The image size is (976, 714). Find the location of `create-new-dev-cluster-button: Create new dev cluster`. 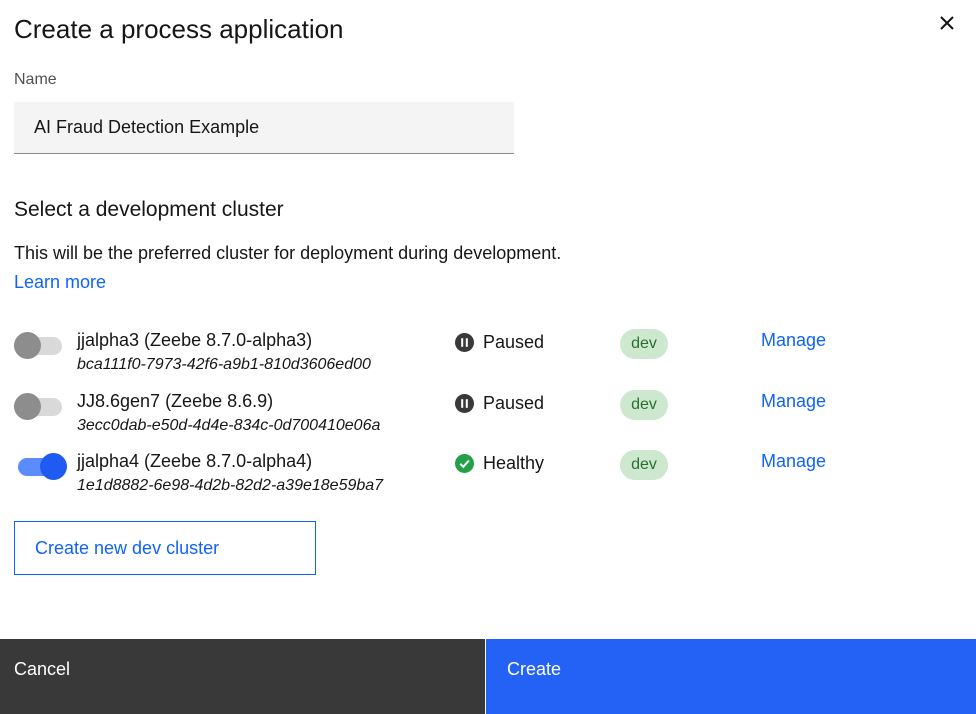

create-new-dev-cluster-button: Create new dev cluster is located at coordinates (165, 548).